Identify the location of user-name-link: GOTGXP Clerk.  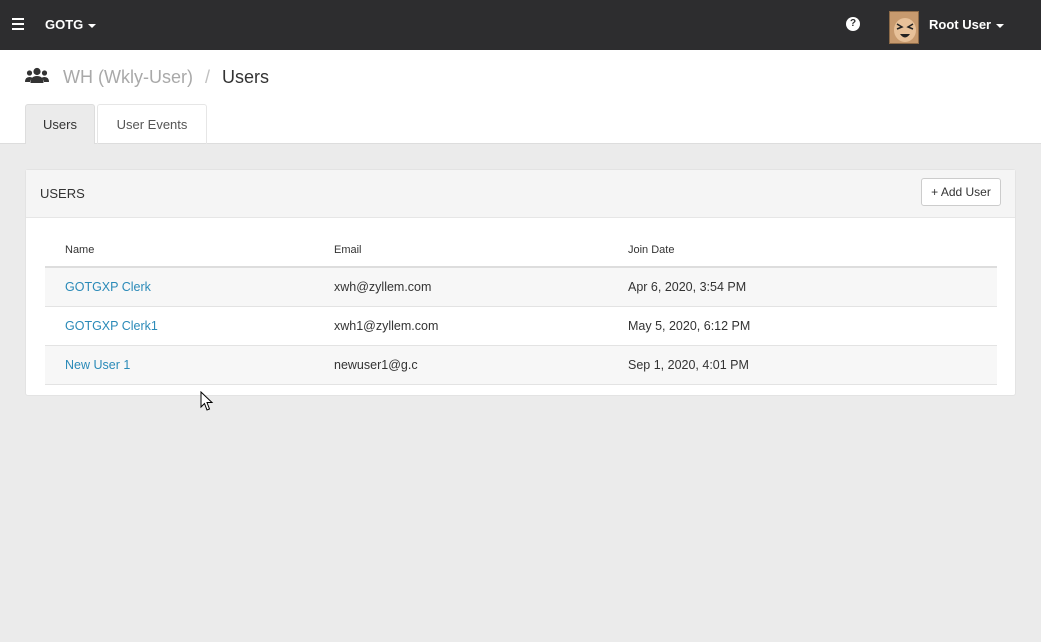
(108, 287).